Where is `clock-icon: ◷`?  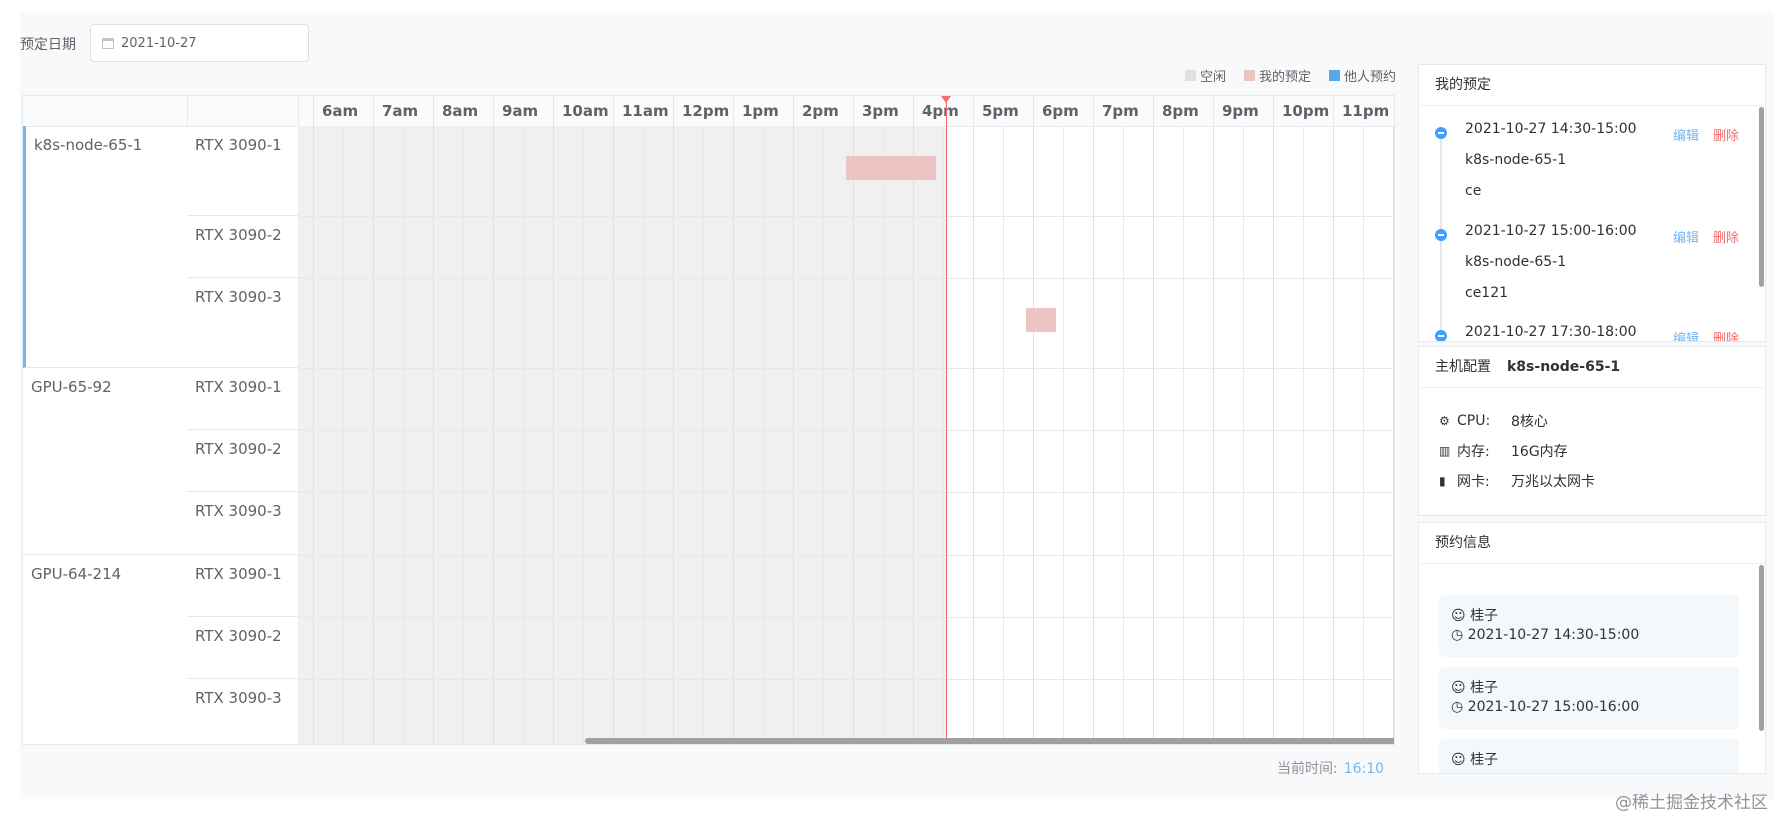 clock-icon: ◷ is located at coordinates (1457, 707).